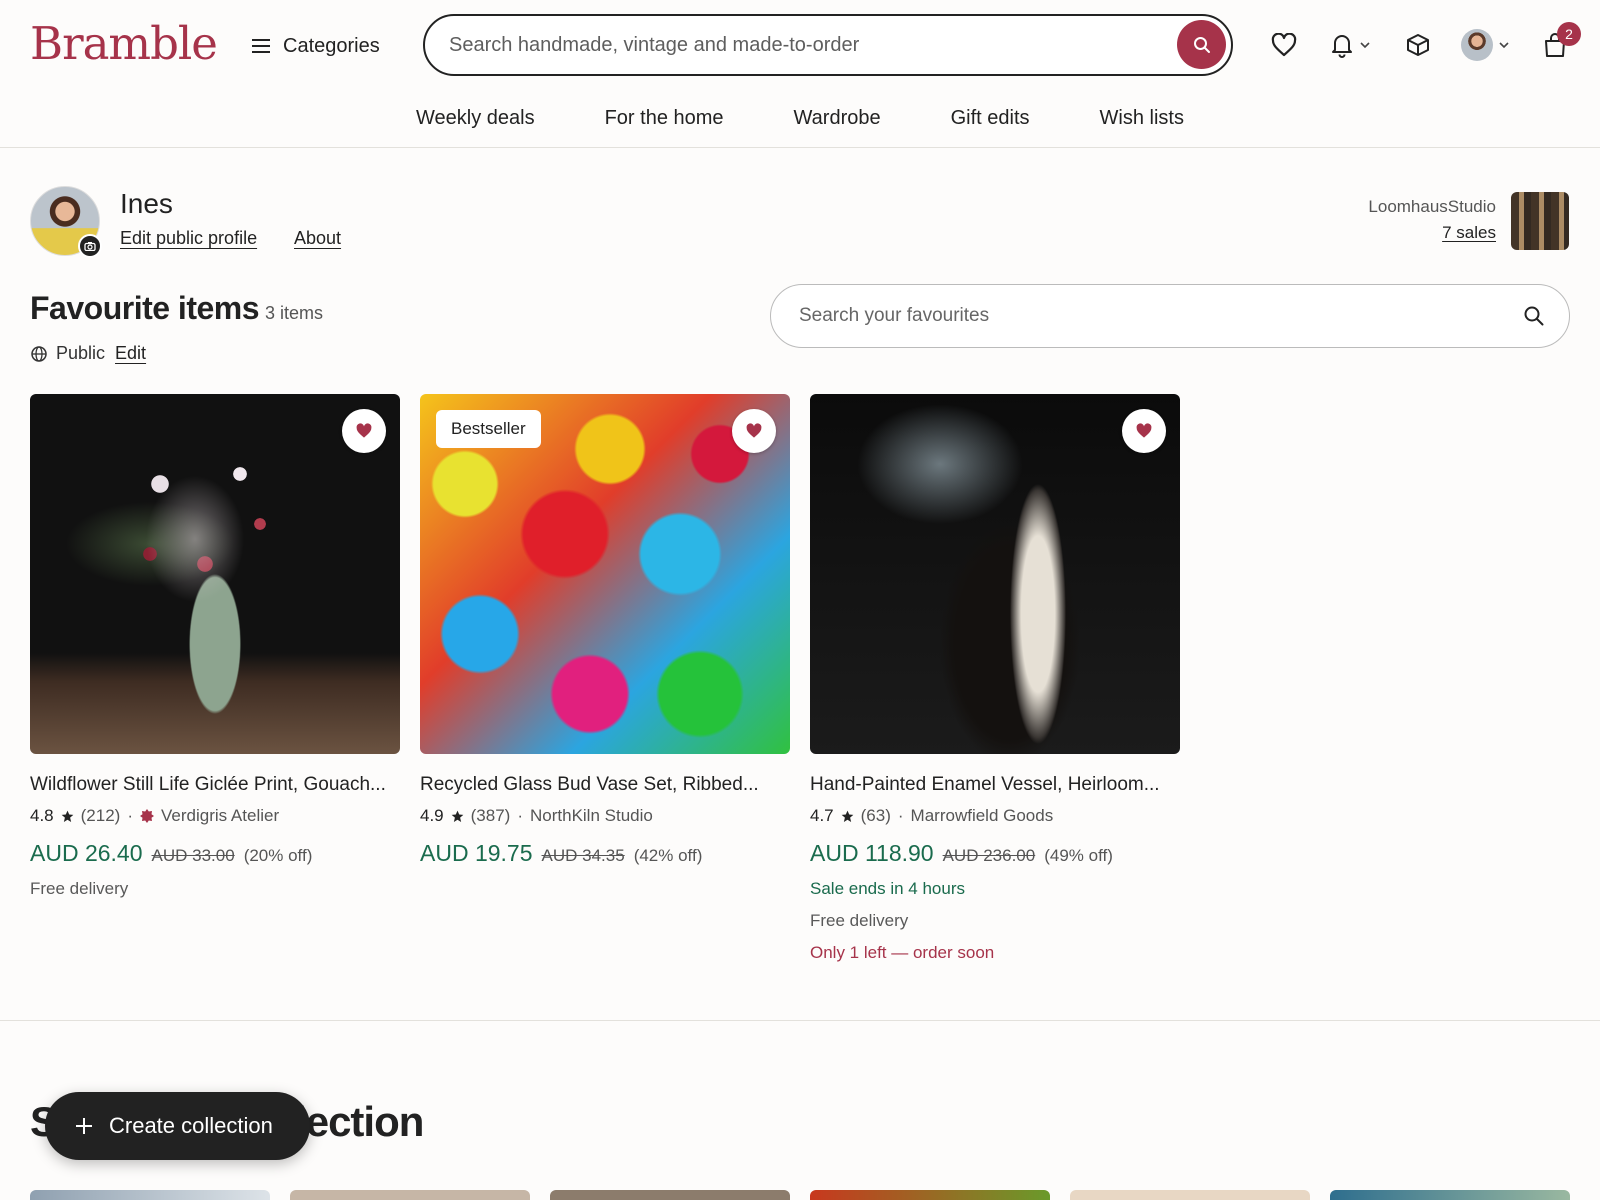 This screenshot has height=1200, width=1600. Describe the element at coordinates (1142, 118) in the screenshot. I see `nav-item-wish-lists: Wish lists` at that location.